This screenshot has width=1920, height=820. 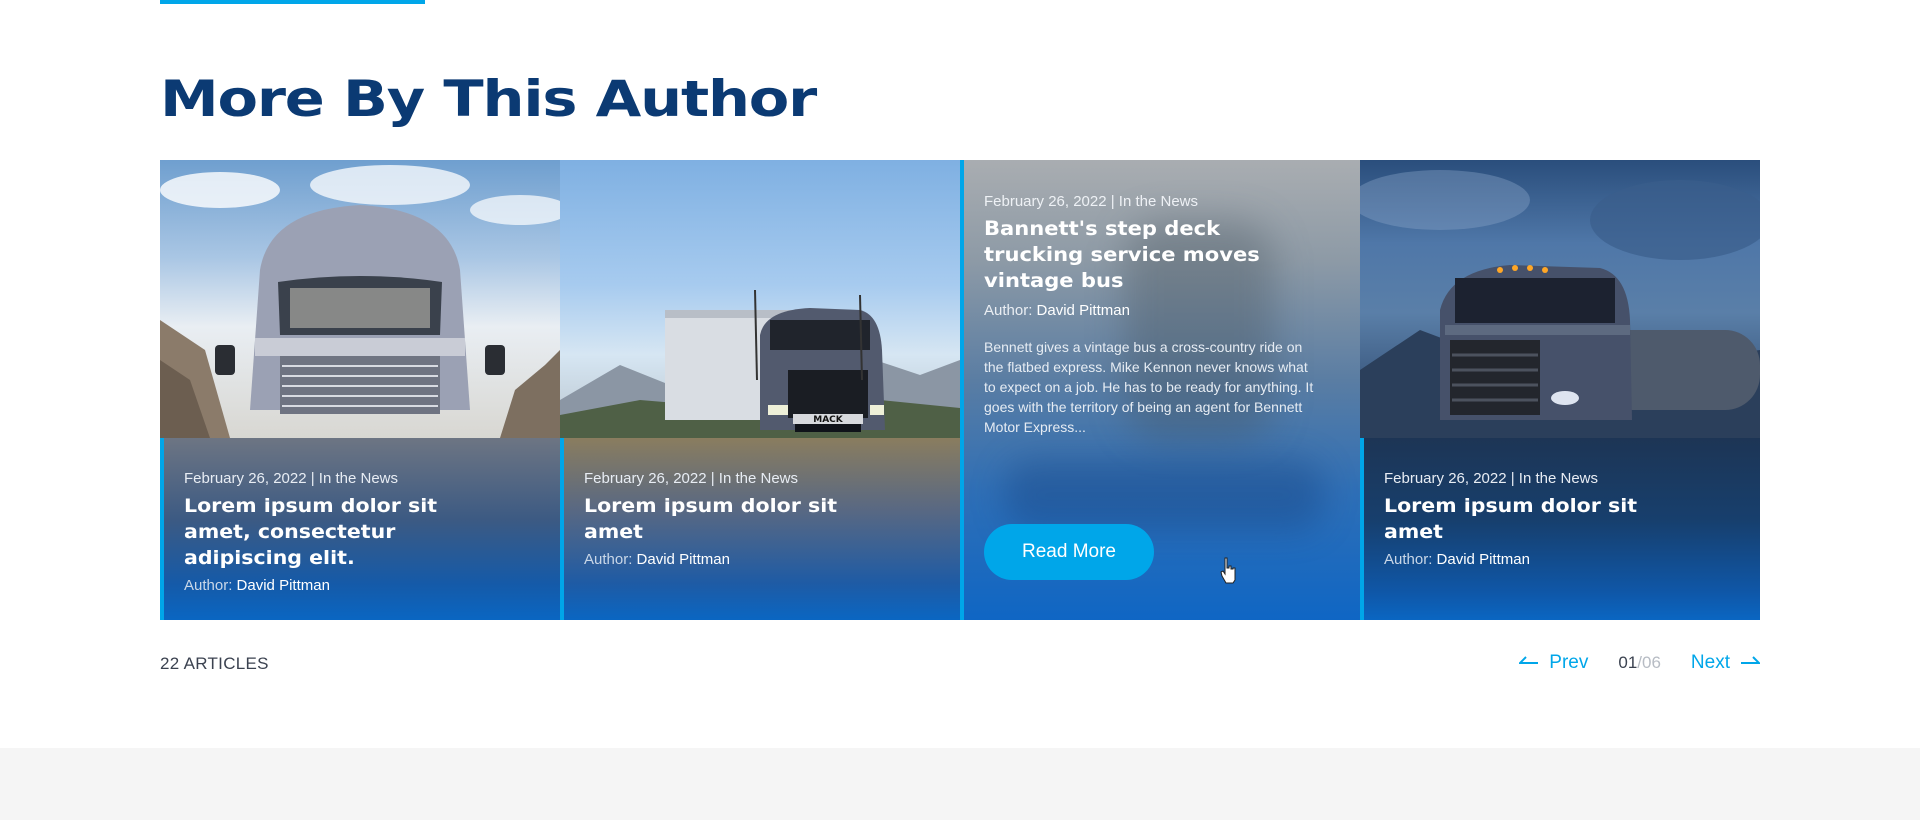 What do you see at coordinates (1649, 662) in the screenshot?
I see `page-total: /06` at bounding box center [1649, 662].